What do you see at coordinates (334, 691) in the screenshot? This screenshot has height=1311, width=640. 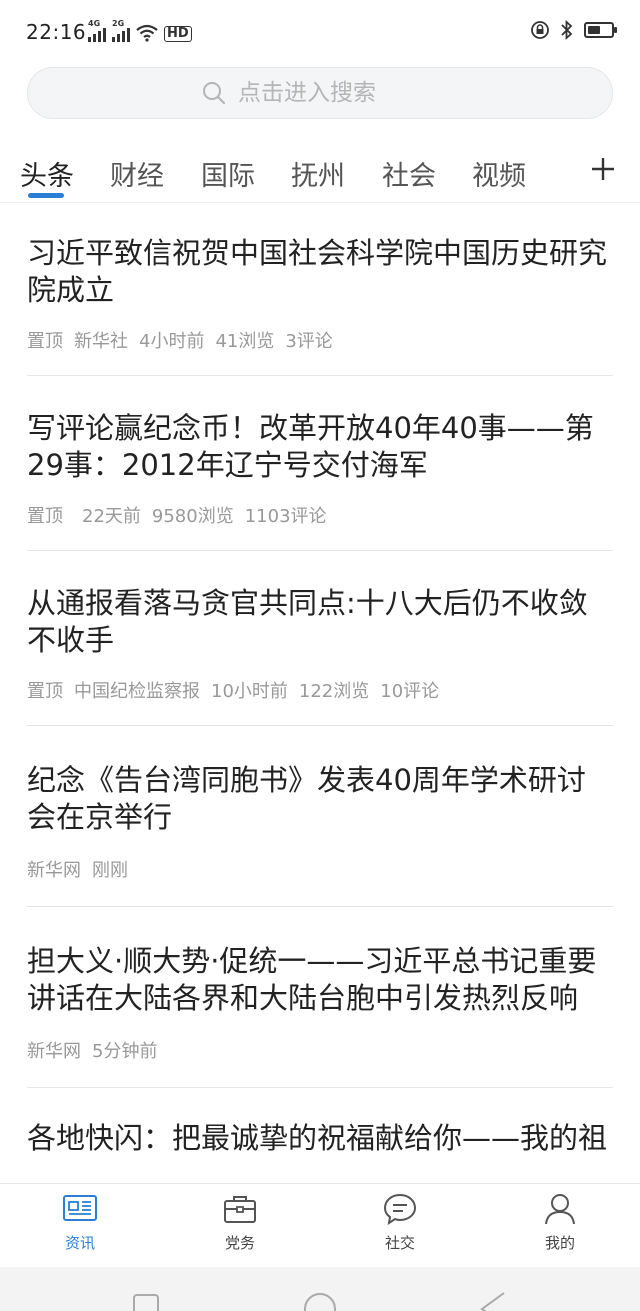 I see `news-views: 122浏览` at bounding box center [334, 691].